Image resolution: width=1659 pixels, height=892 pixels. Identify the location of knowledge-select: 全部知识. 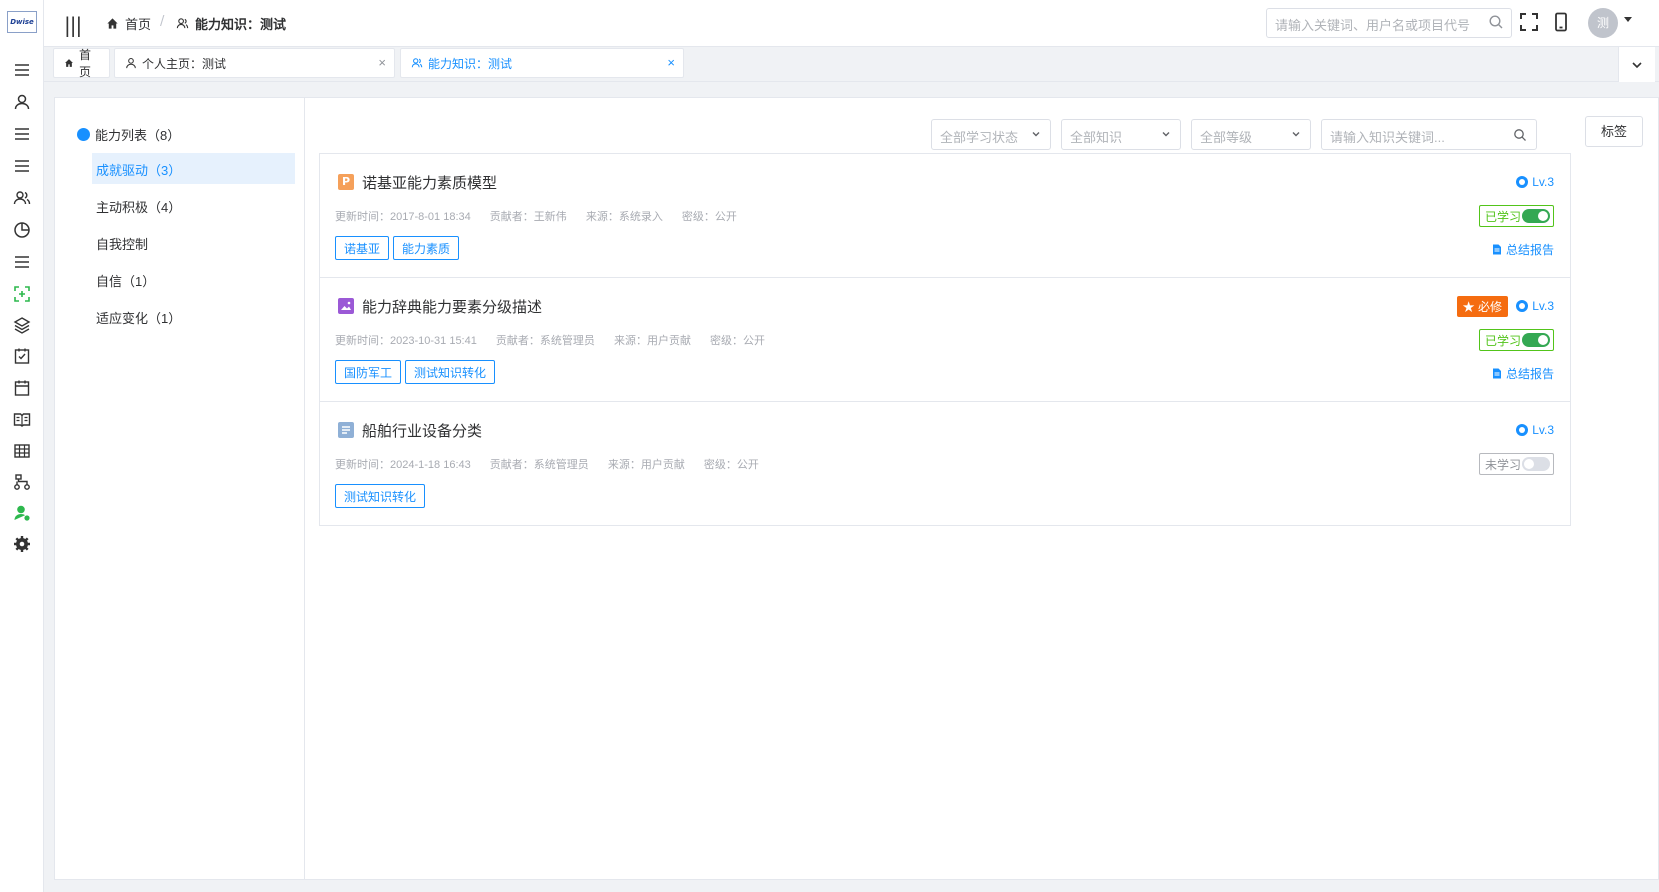
(1121, 134).